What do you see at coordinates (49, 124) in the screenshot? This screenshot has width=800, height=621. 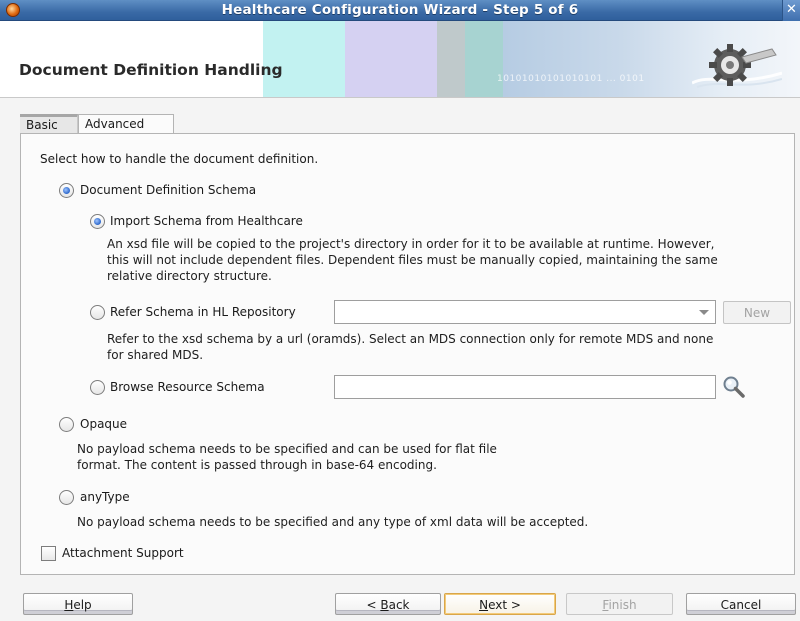 I see `tab-basic: Basic` at bounding box center [49, 124].